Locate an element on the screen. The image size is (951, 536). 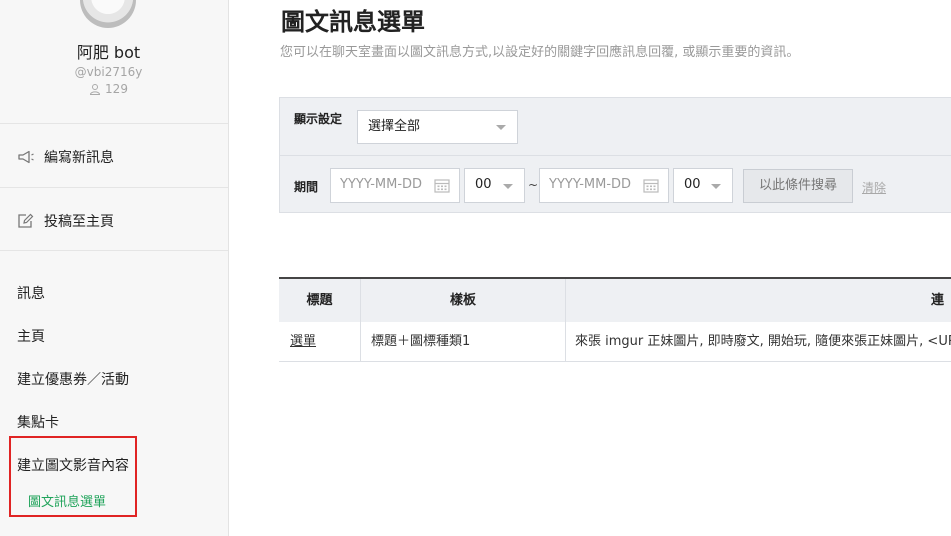
start-date-input: YYYY-MM-DD is located at coordinates (395, 185).